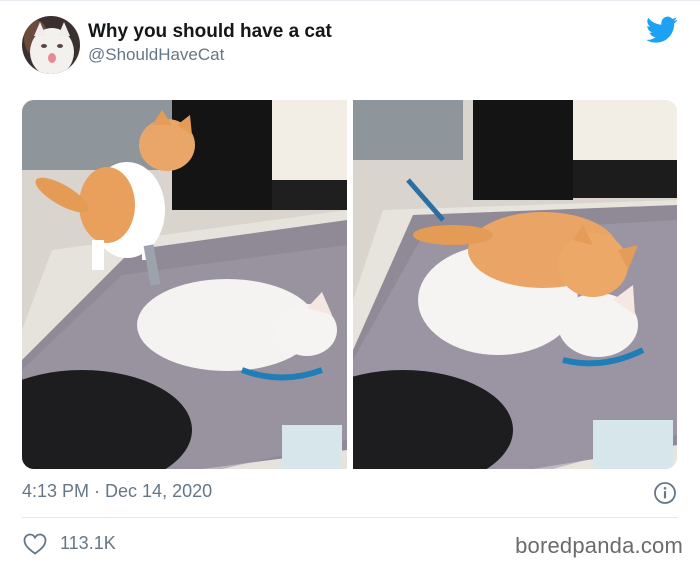 Image resolution: width=700 pixels, height=571 pixels. Describe the element at coordinates (156, 55) in the screenshot. I see `user-handle: @ShouldHaveCat` at that location.